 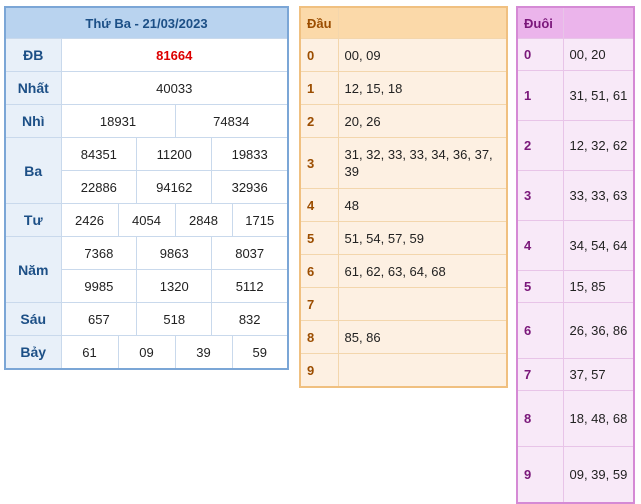 I want to click on dau-value: 12, 15, 18, so click(x=422, y=88).